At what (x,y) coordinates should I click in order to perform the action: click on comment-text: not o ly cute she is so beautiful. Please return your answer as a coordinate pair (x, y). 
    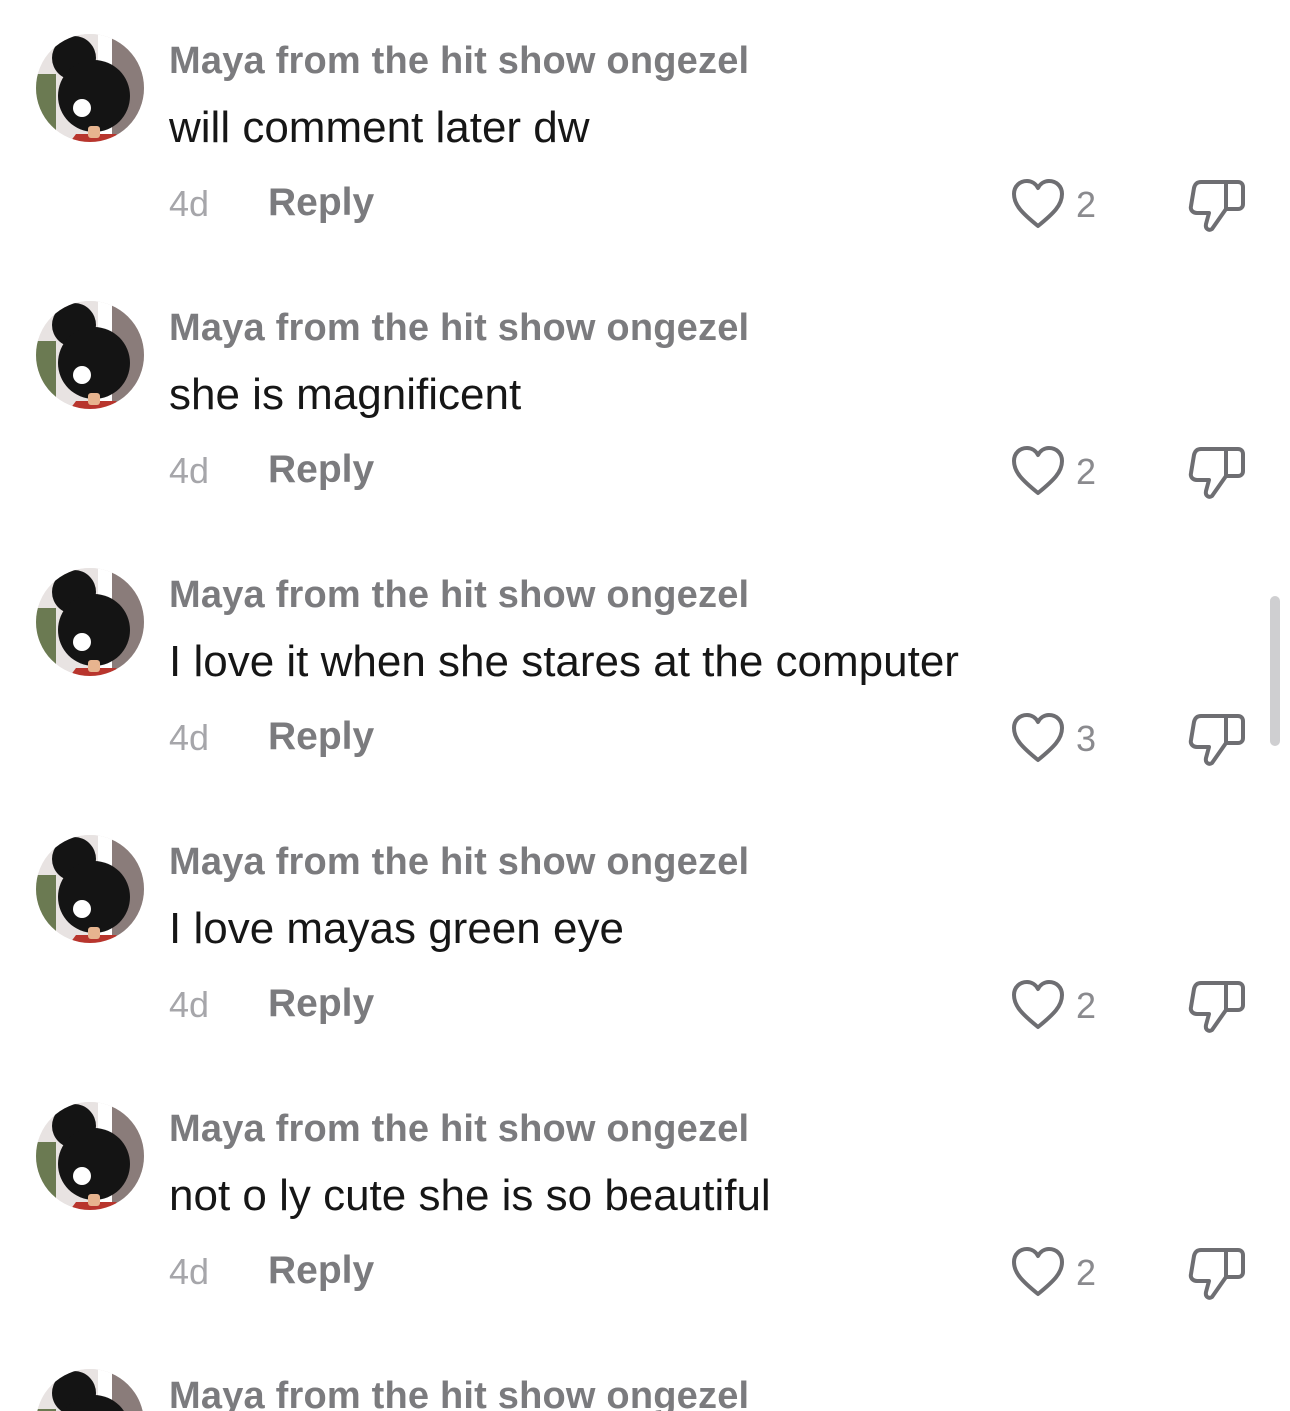
    Looking at the image, I should click on (470, 1195).